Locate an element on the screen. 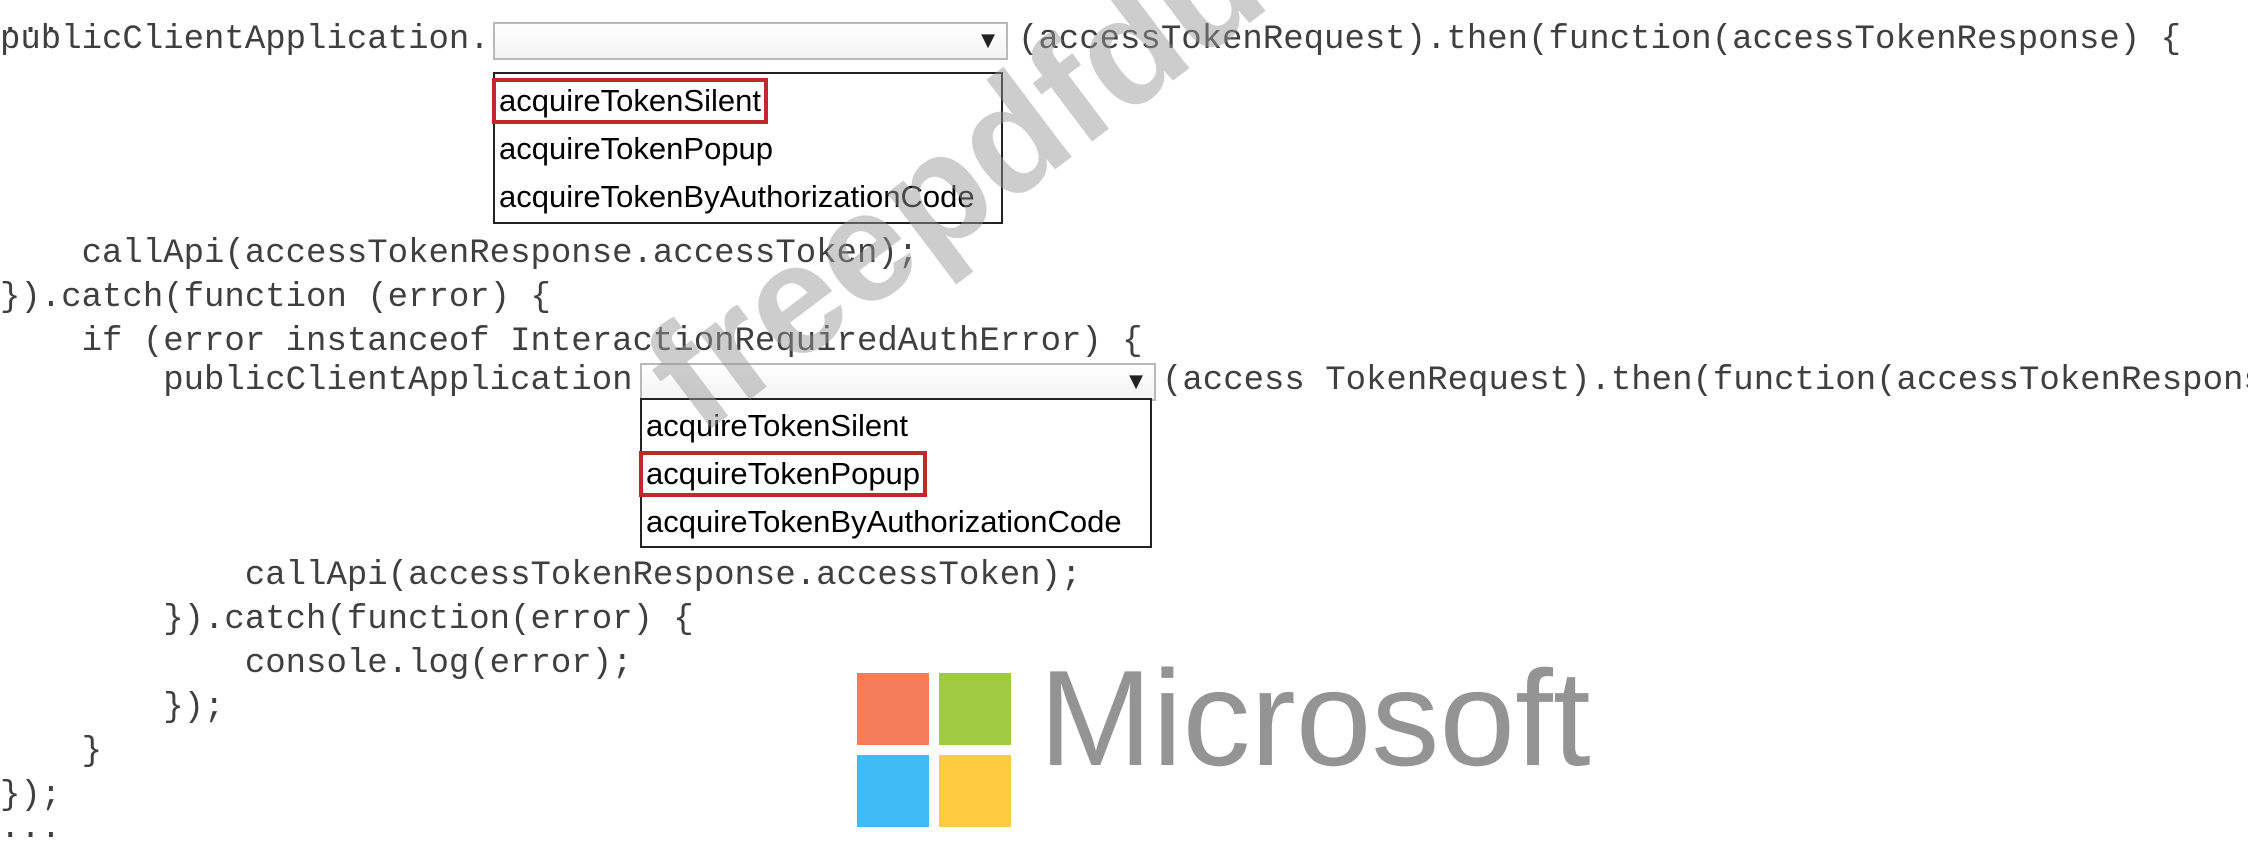 This screenshot has height=849, width=2248. code-line-close-catch: }); is located at coordinates (112, 708).